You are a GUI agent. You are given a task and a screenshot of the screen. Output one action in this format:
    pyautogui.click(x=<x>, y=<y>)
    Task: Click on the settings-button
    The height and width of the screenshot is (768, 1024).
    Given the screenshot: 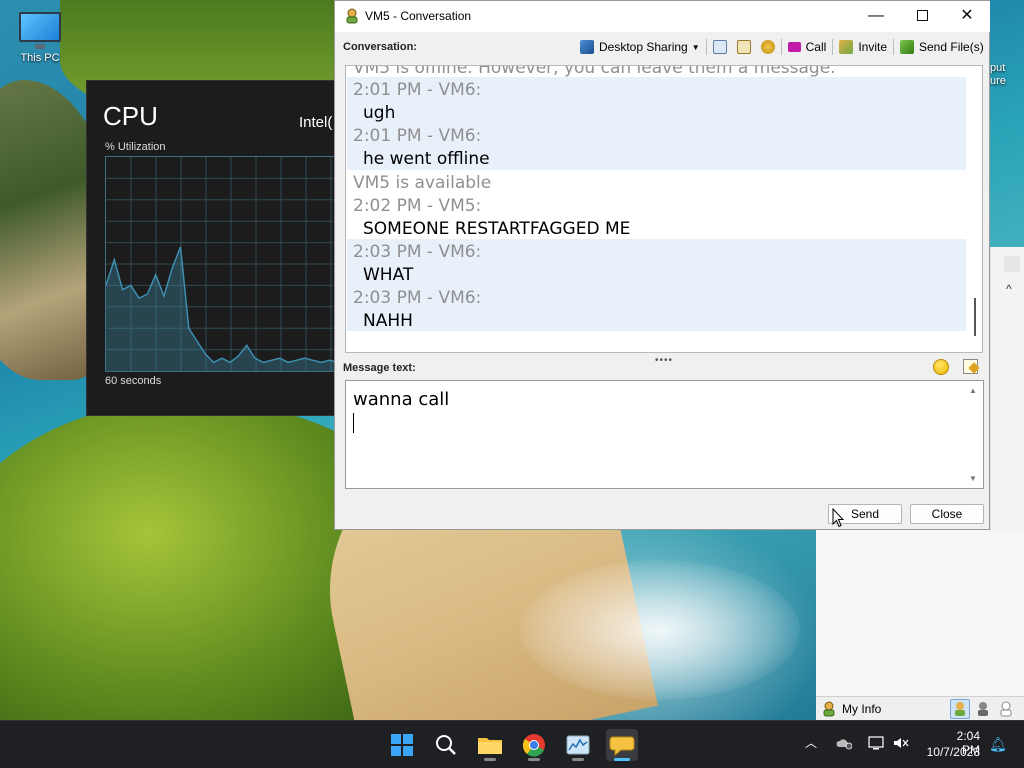 What is the action you would take?
    pyautogui.click(x=768, y=47)
    